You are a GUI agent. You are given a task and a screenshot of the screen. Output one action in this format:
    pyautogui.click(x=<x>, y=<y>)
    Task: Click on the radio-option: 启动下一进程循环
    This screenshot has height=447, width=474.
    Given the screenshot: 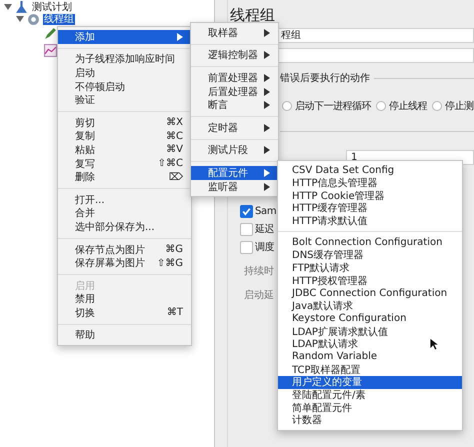 What is the action you would take?
    pyautogui.click(x=326, y=106)
    